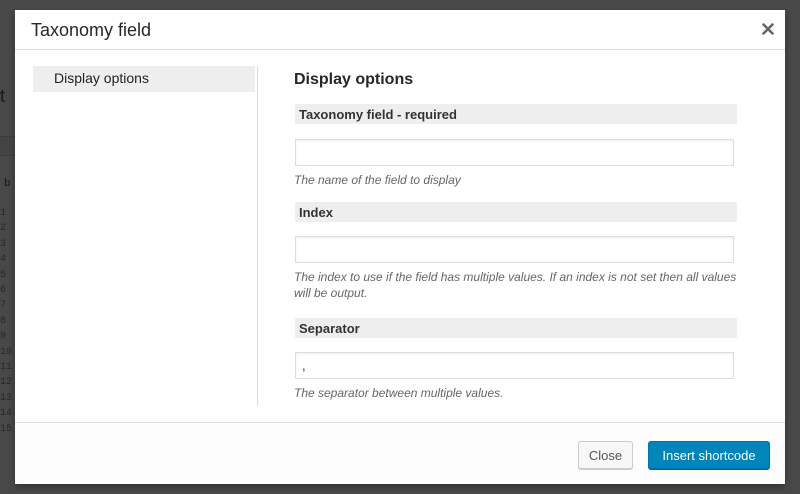 This screenshot has height=494, width=800. I want to click on insert-shortcode-button: Insert shortcode, so click(709, 455).